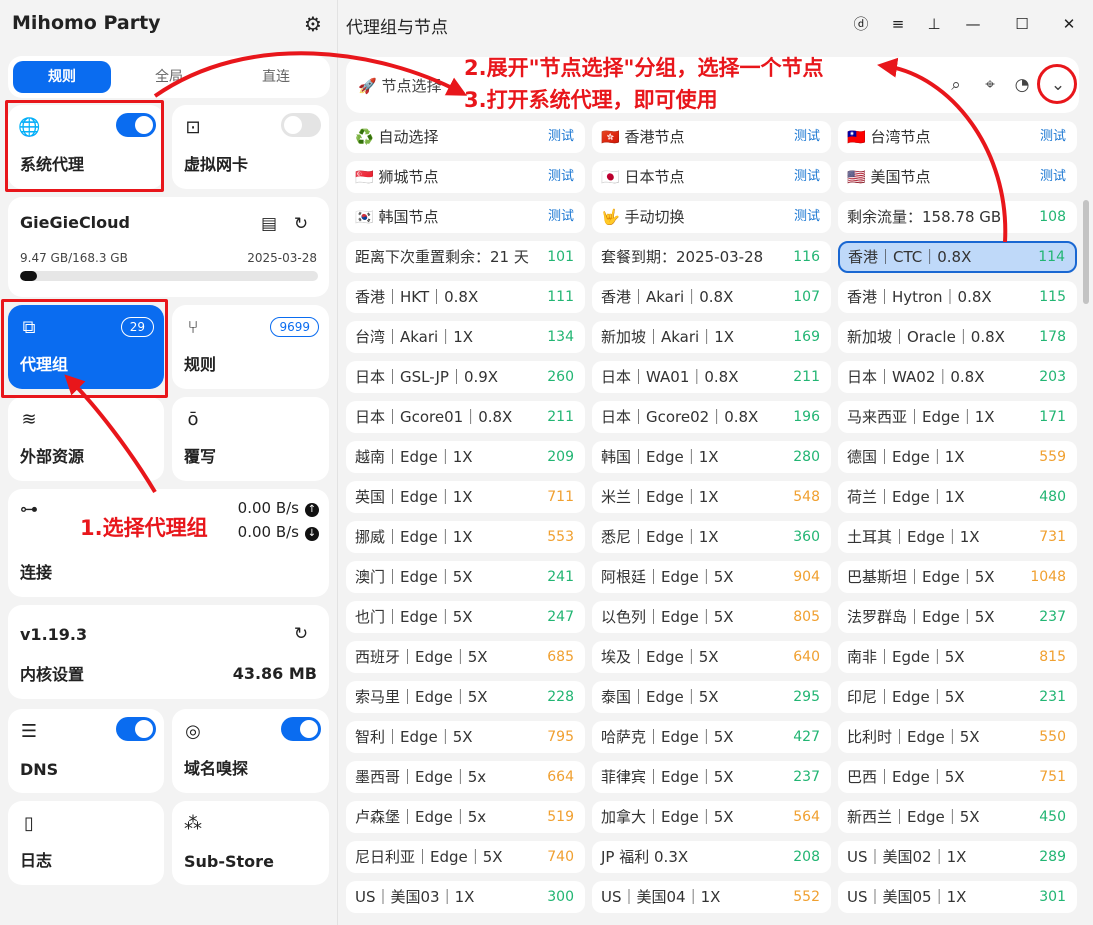 This screenshot has width=1093, height=925. Describe the element at coordinates (250, 843) in the screenshot. I see `substore-card: ⁂ Sub-Store` at that location.